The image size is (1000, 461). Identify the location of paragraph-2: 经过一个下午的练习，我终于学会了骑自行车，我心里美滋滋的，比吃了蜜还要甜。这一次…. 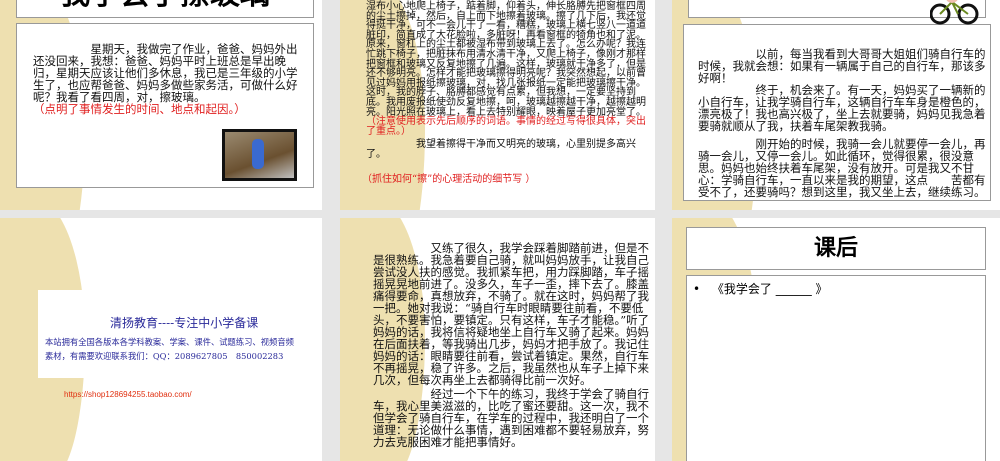
(511, 418).